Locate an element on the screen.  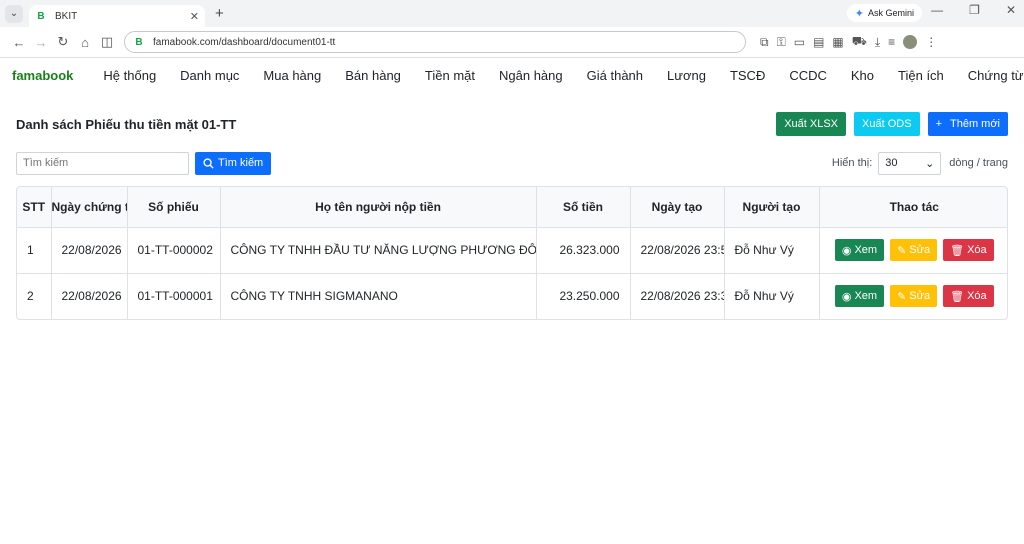
restore-icon: ❐ is located at coordinates (974, 10).